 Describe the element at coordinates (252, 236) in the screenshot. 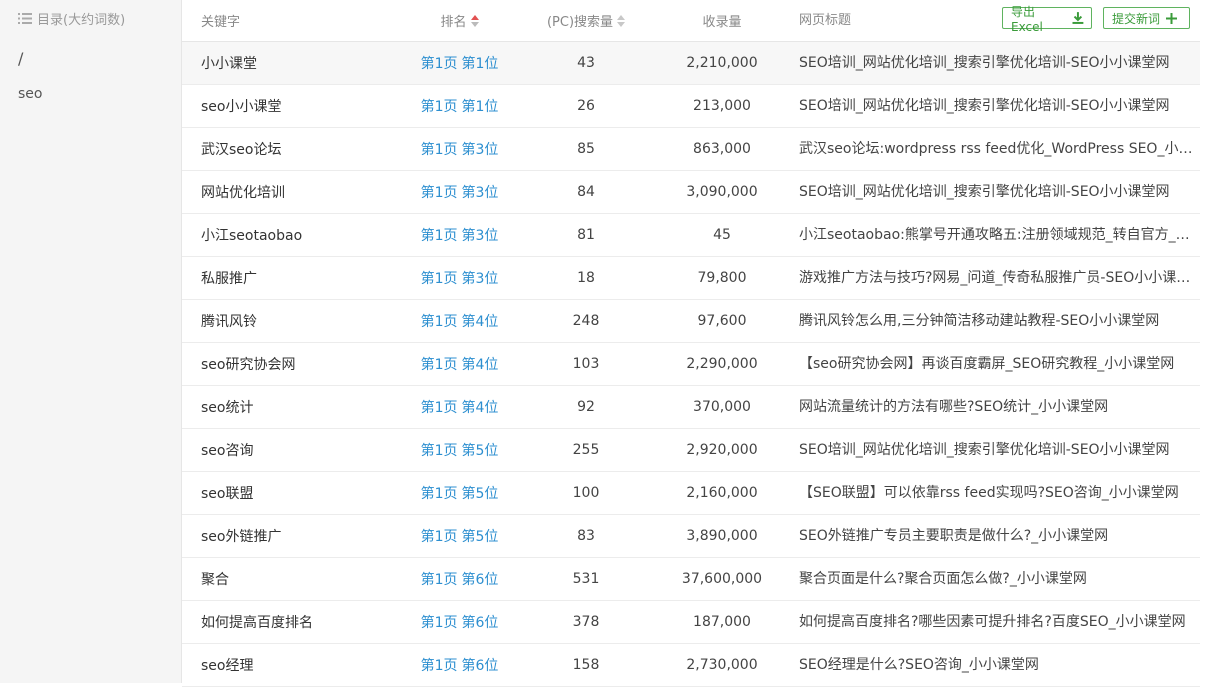

I see `keyword-cell: 小江seotaobao` at that location.